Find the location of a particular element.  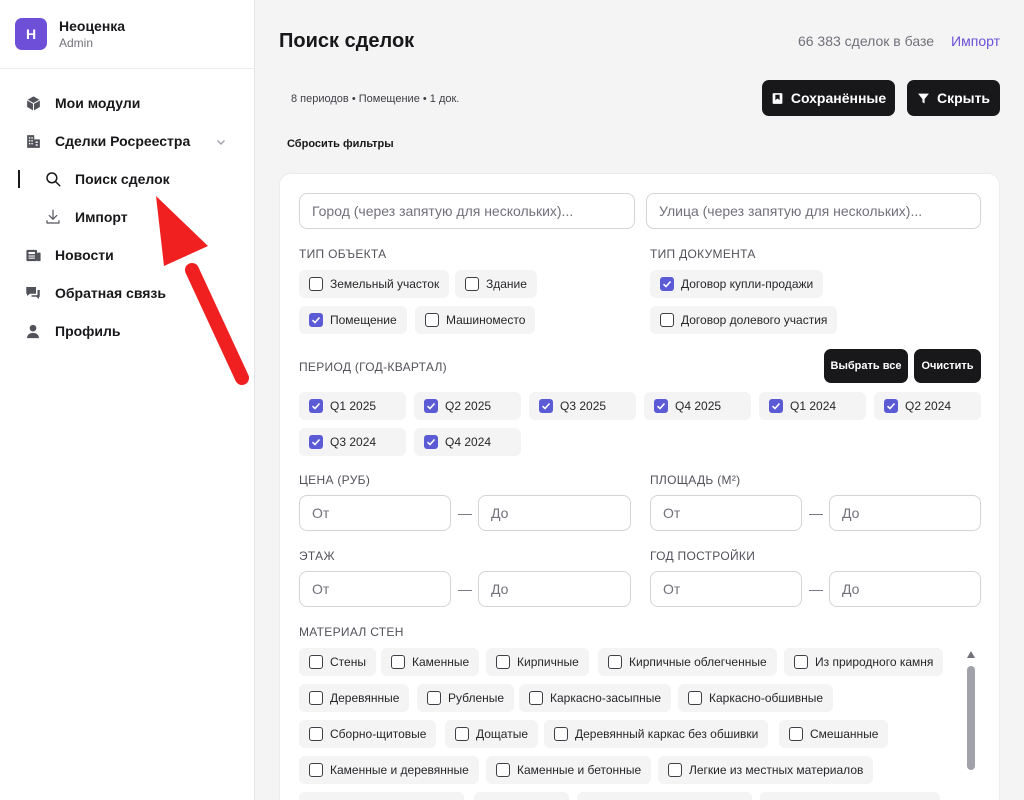

newspaper-icon is located at coordinates (33, 255).